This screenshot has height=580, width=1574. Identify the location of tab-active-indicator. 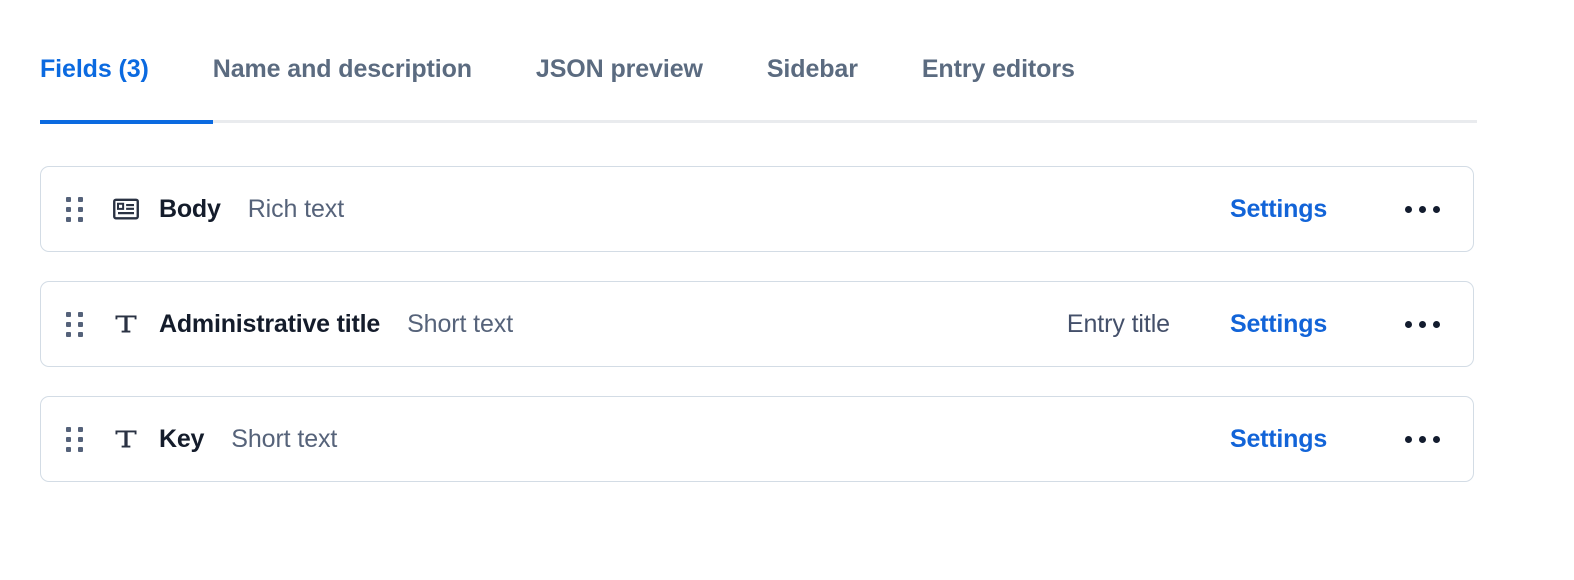
(126, 122).